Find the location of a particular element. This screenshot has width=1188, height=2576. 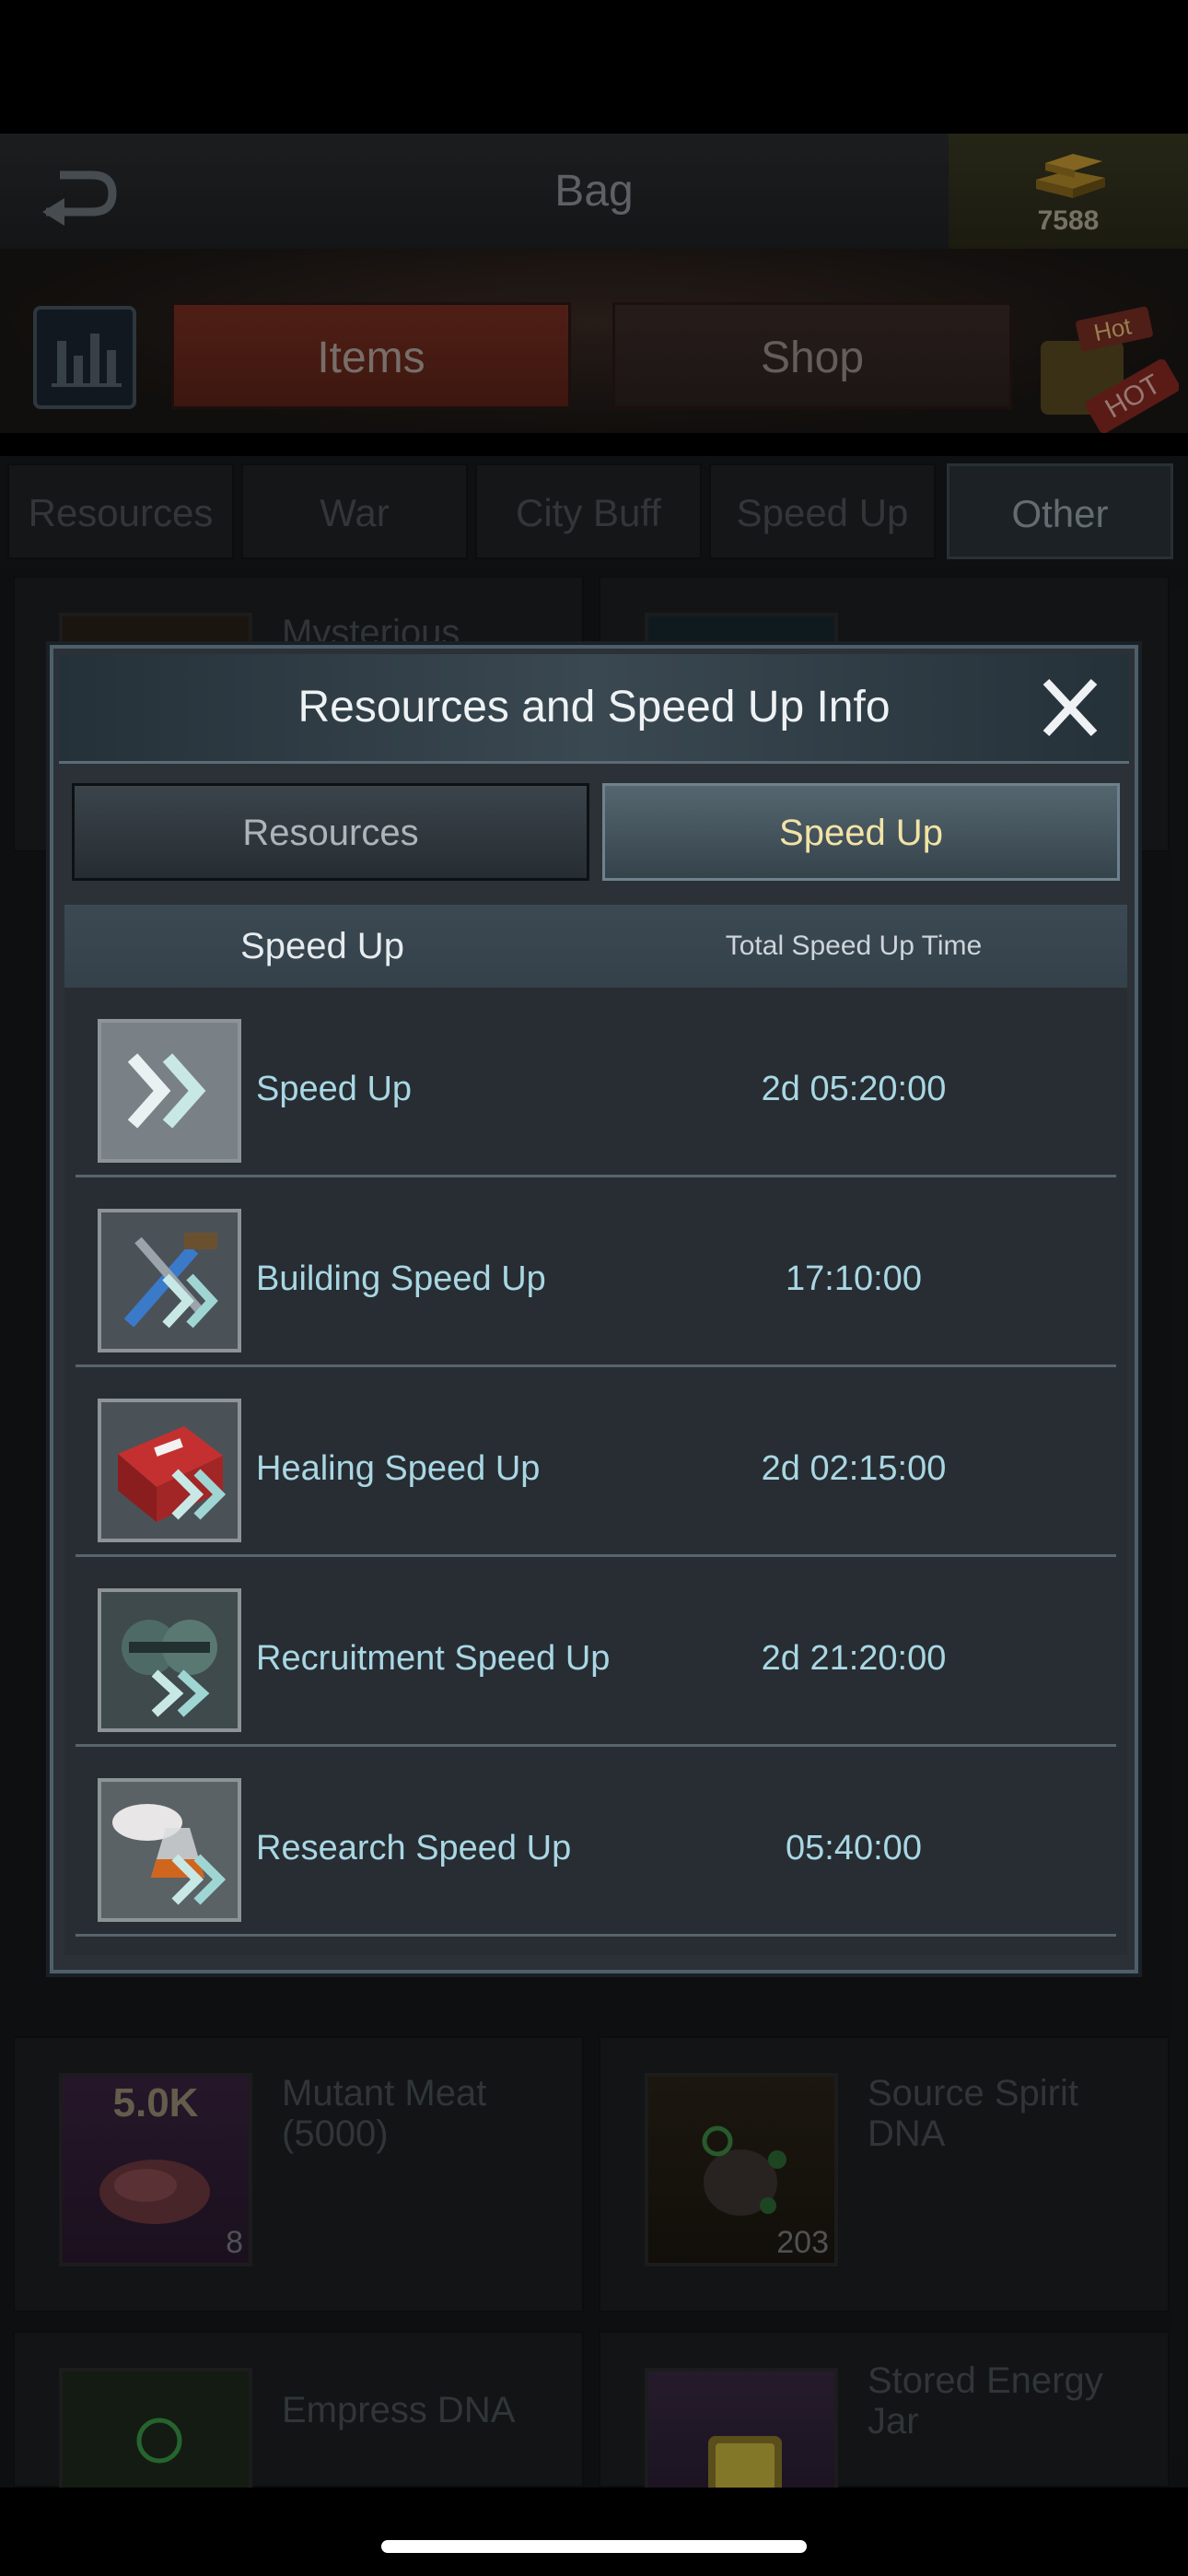

tab-resources: Resources is located at coordinates (330, 832).